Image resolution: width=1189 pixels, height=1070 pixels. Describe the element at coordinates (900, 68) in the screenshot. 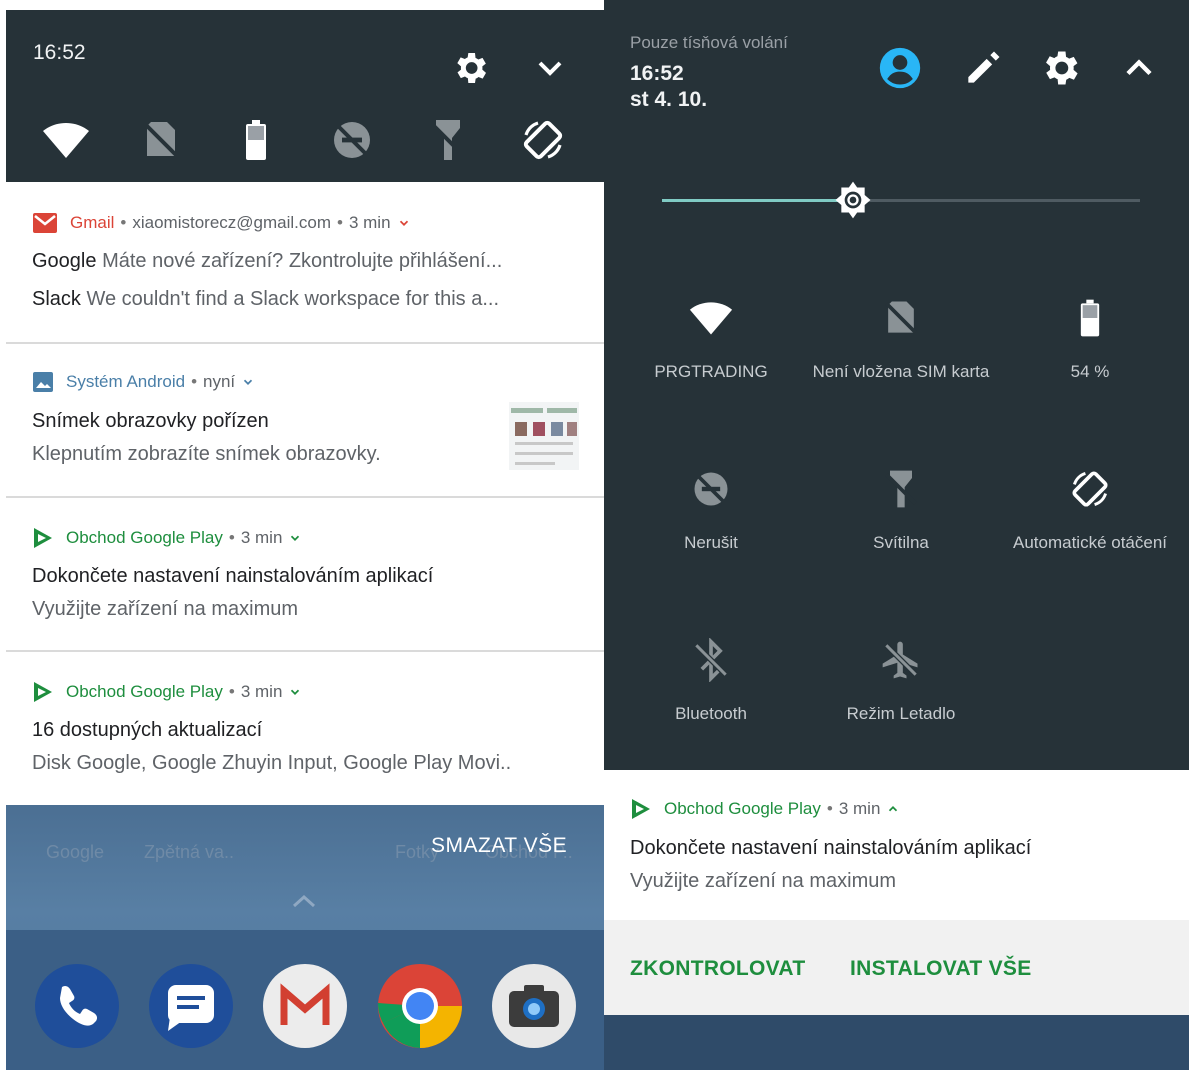

I see `account-icon` at that location.